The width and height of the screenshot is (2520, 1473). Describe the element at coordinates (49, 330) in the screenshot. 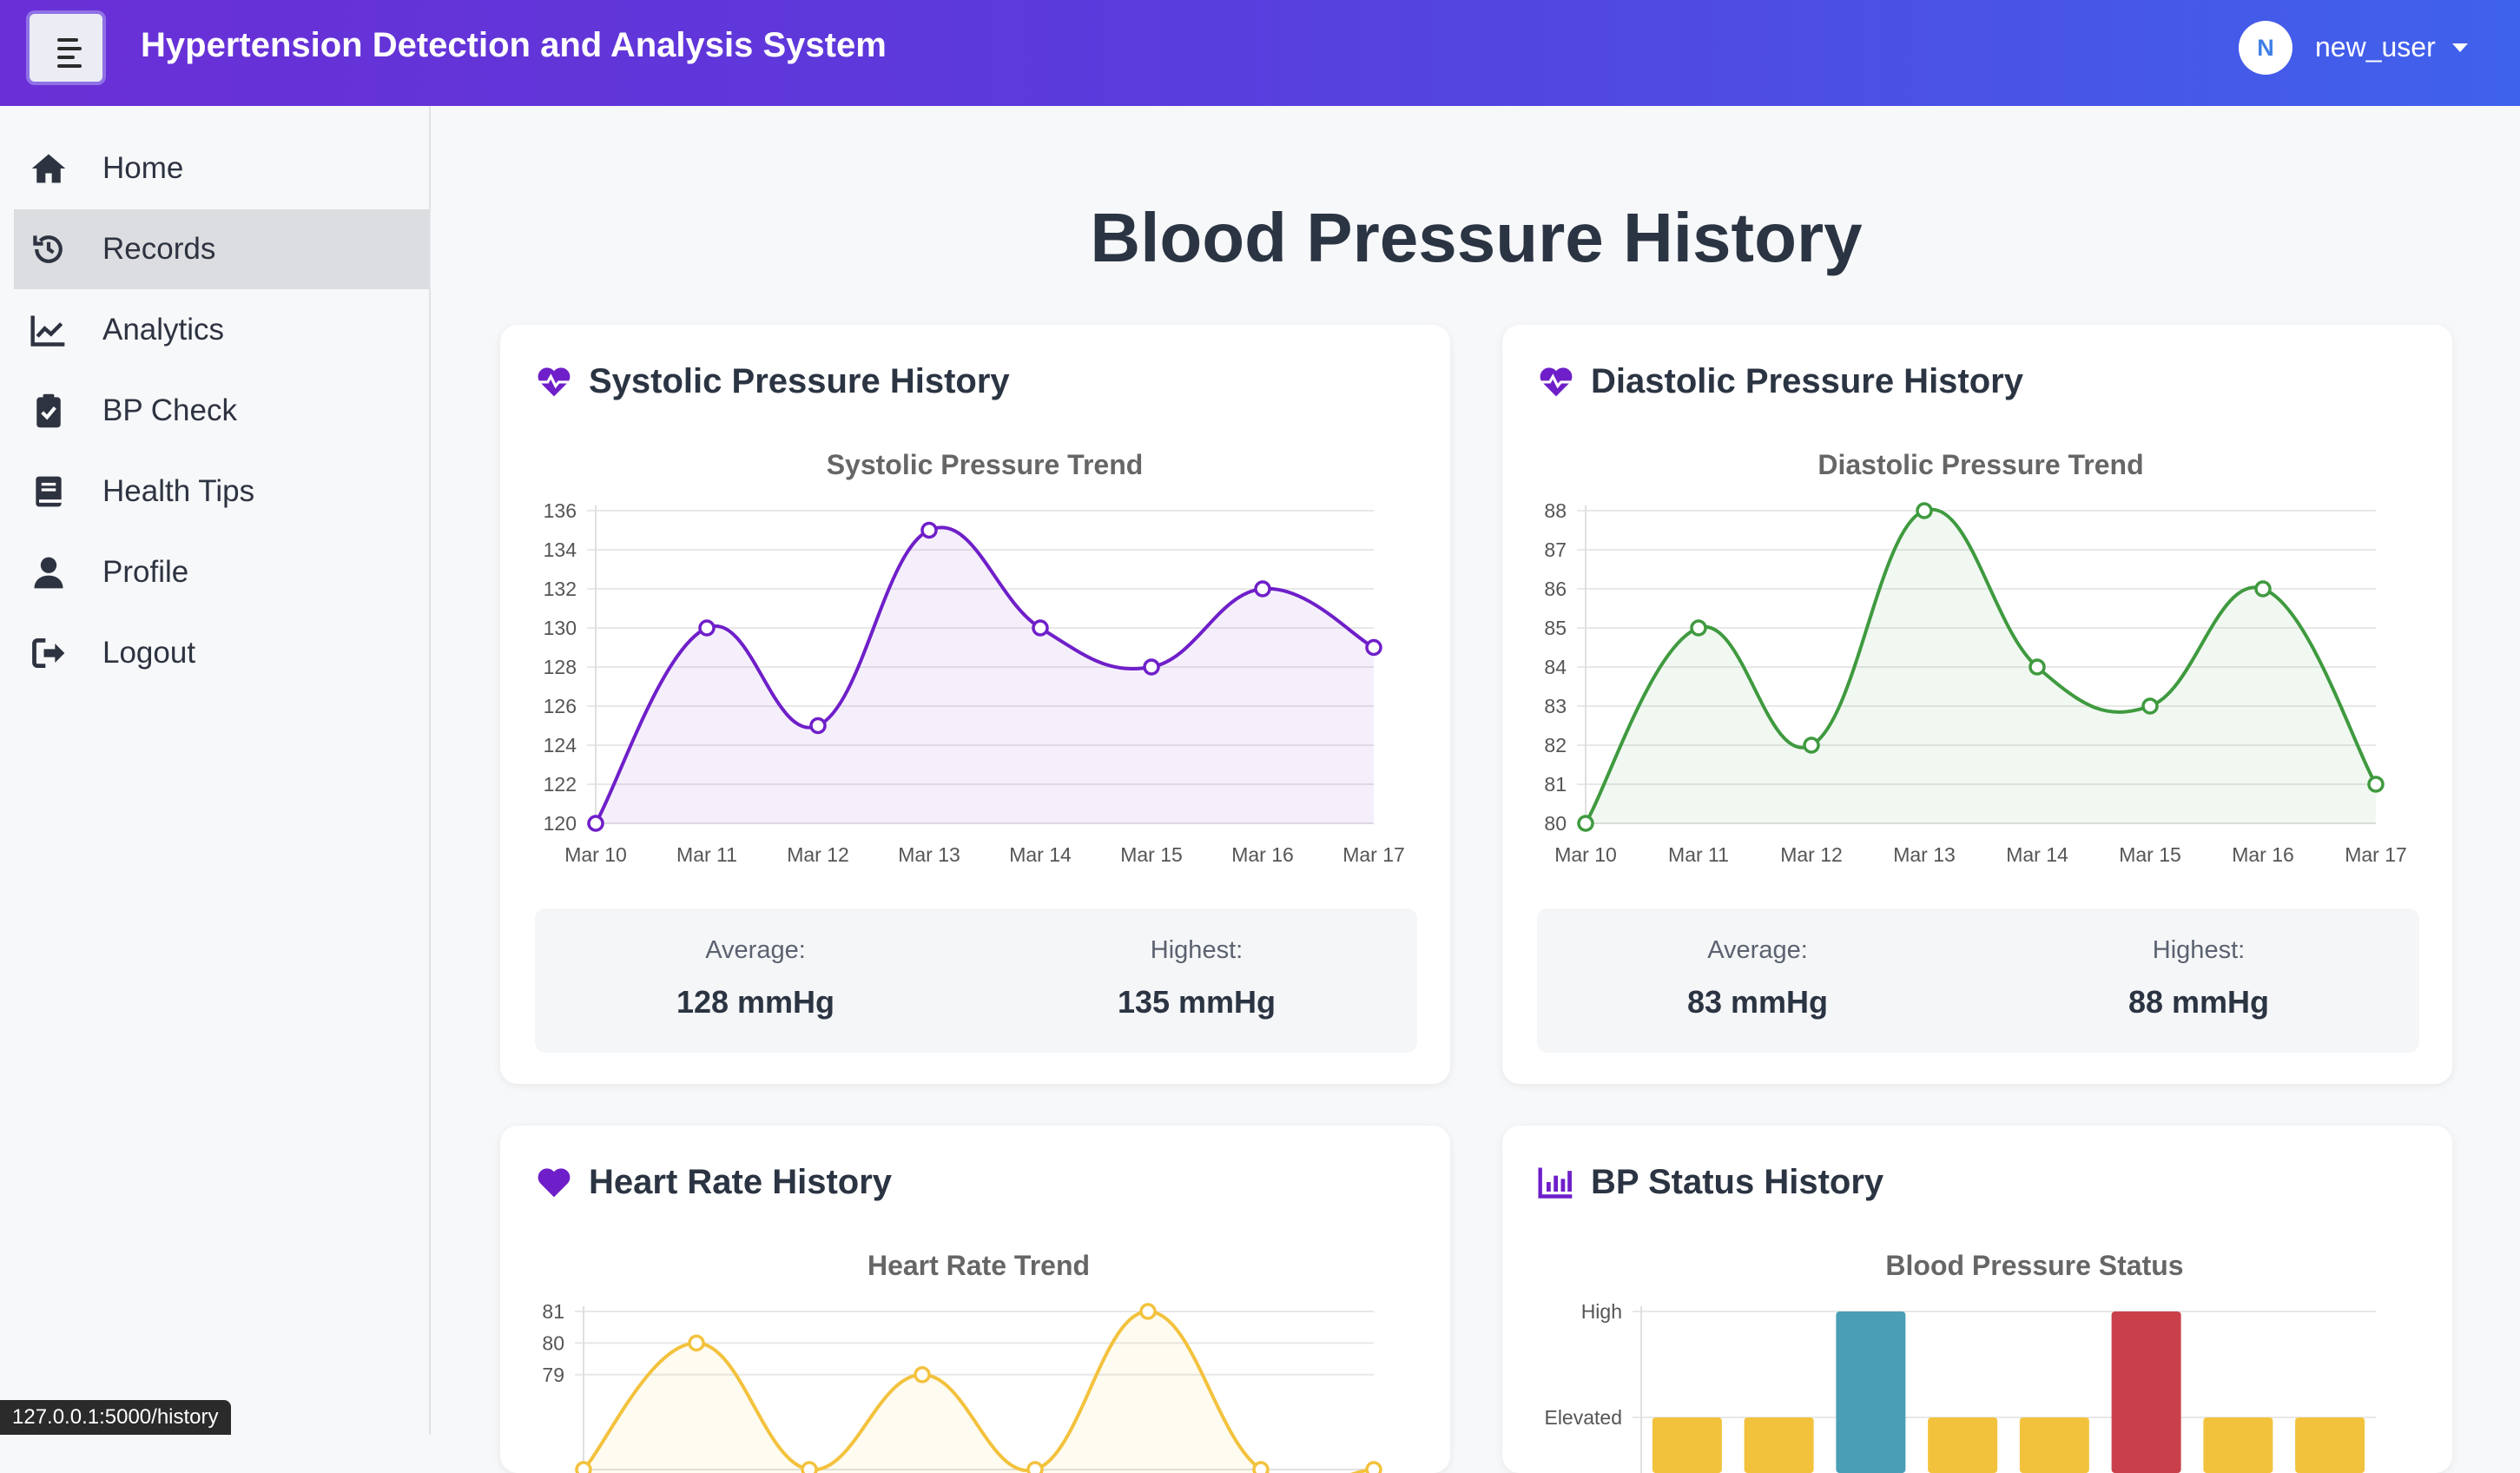

I see `chart-line-icon` at that location.